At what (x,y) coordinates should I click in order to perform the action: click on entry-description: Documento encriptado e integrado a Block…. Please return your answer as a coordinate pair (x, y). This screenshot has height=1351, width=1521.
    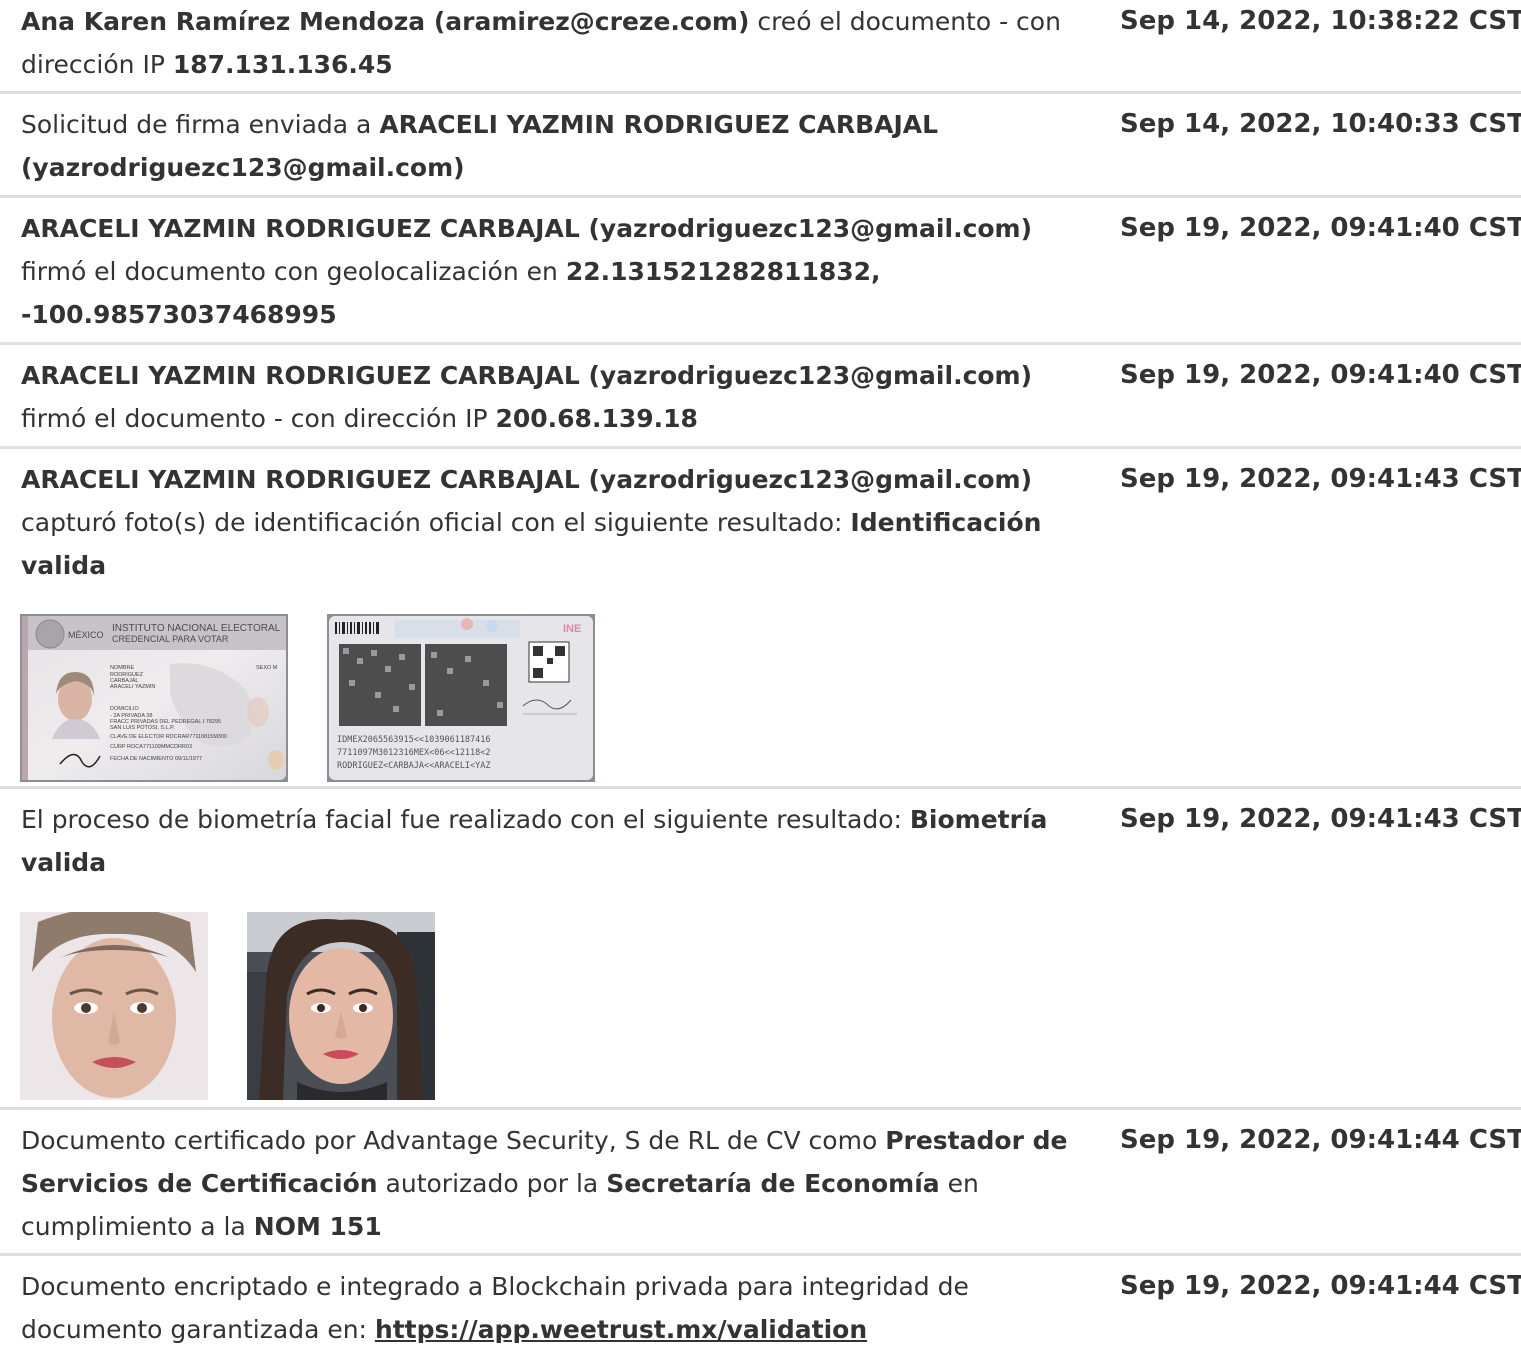
    Looking at the image, I should click on (551, 1308).